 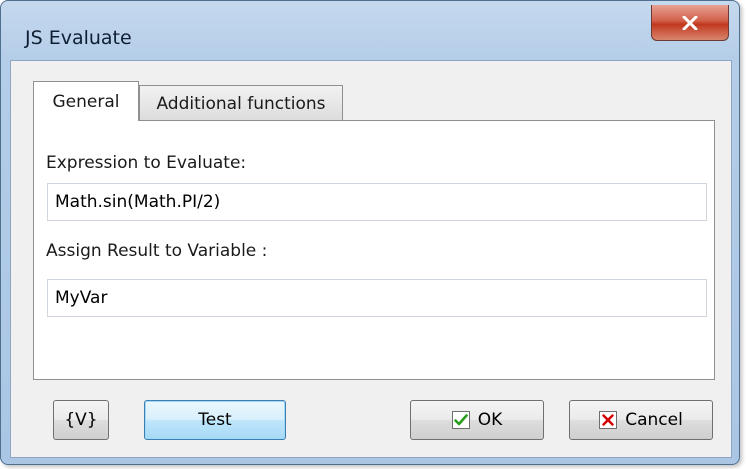 I want to click on cancel-button-label: Cancel, so click(x=654, y=420).